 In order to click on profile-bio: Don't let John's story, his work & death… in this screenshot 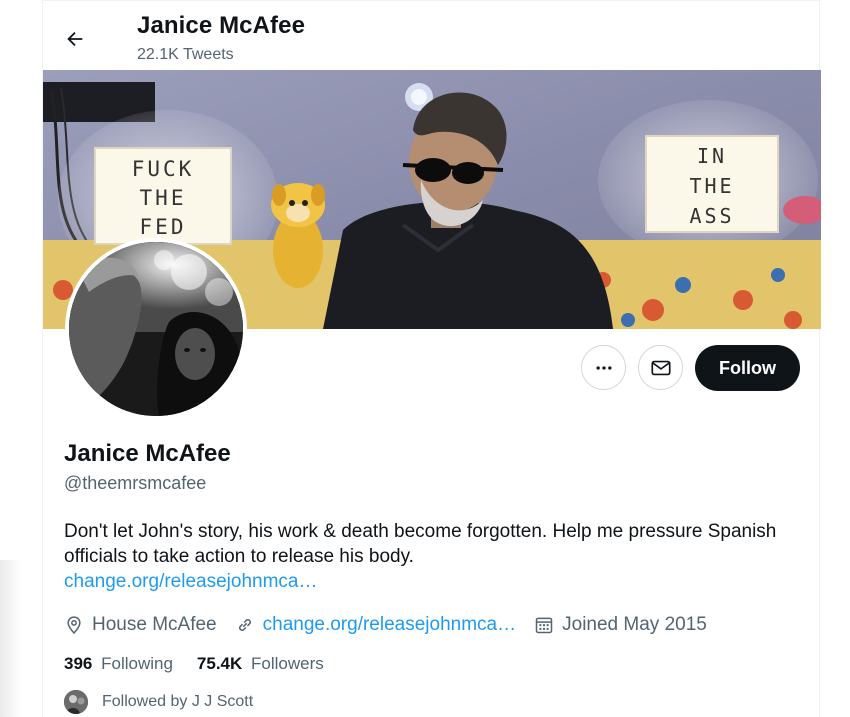, I will do `click(434, 556)`.